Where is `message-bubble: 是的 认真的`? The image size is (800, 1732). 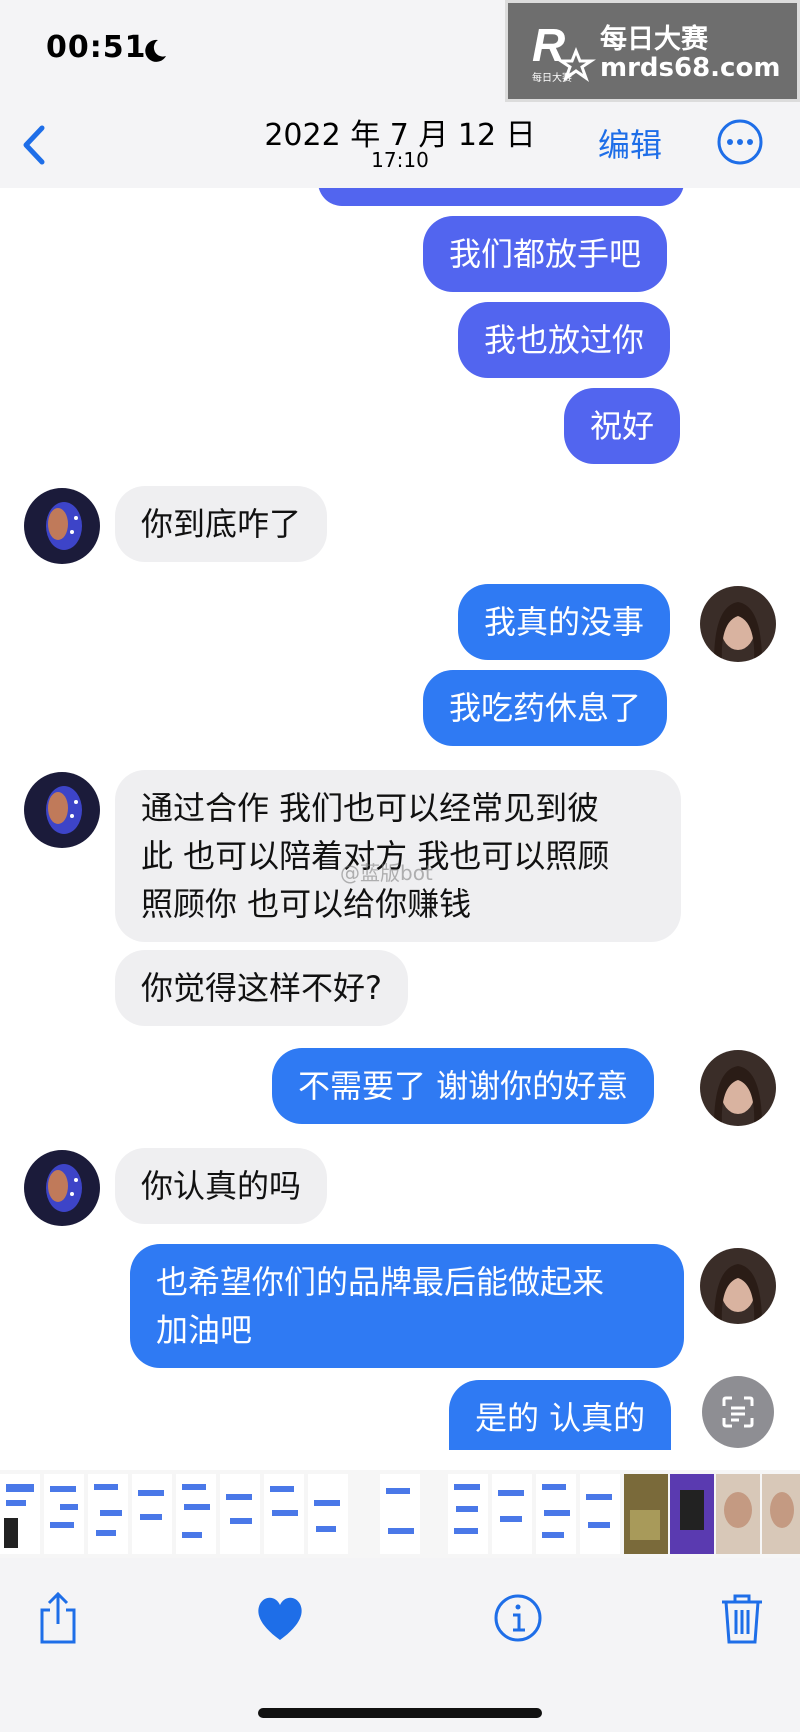
message-bubble: 是的 认真的 is located at coordinates (560, 1415).